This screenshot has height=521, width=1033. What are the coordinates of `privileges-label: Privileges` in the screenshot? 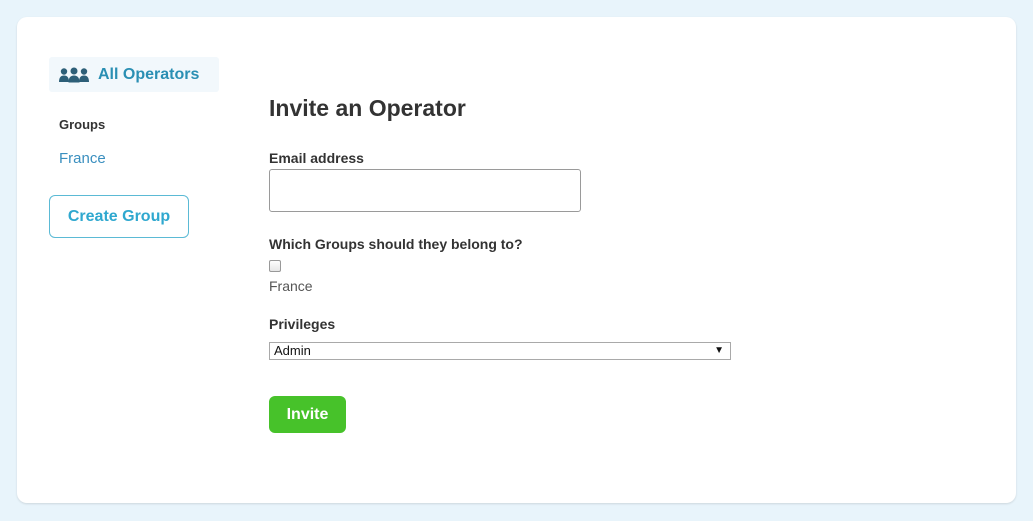 It's located at (302, 324).